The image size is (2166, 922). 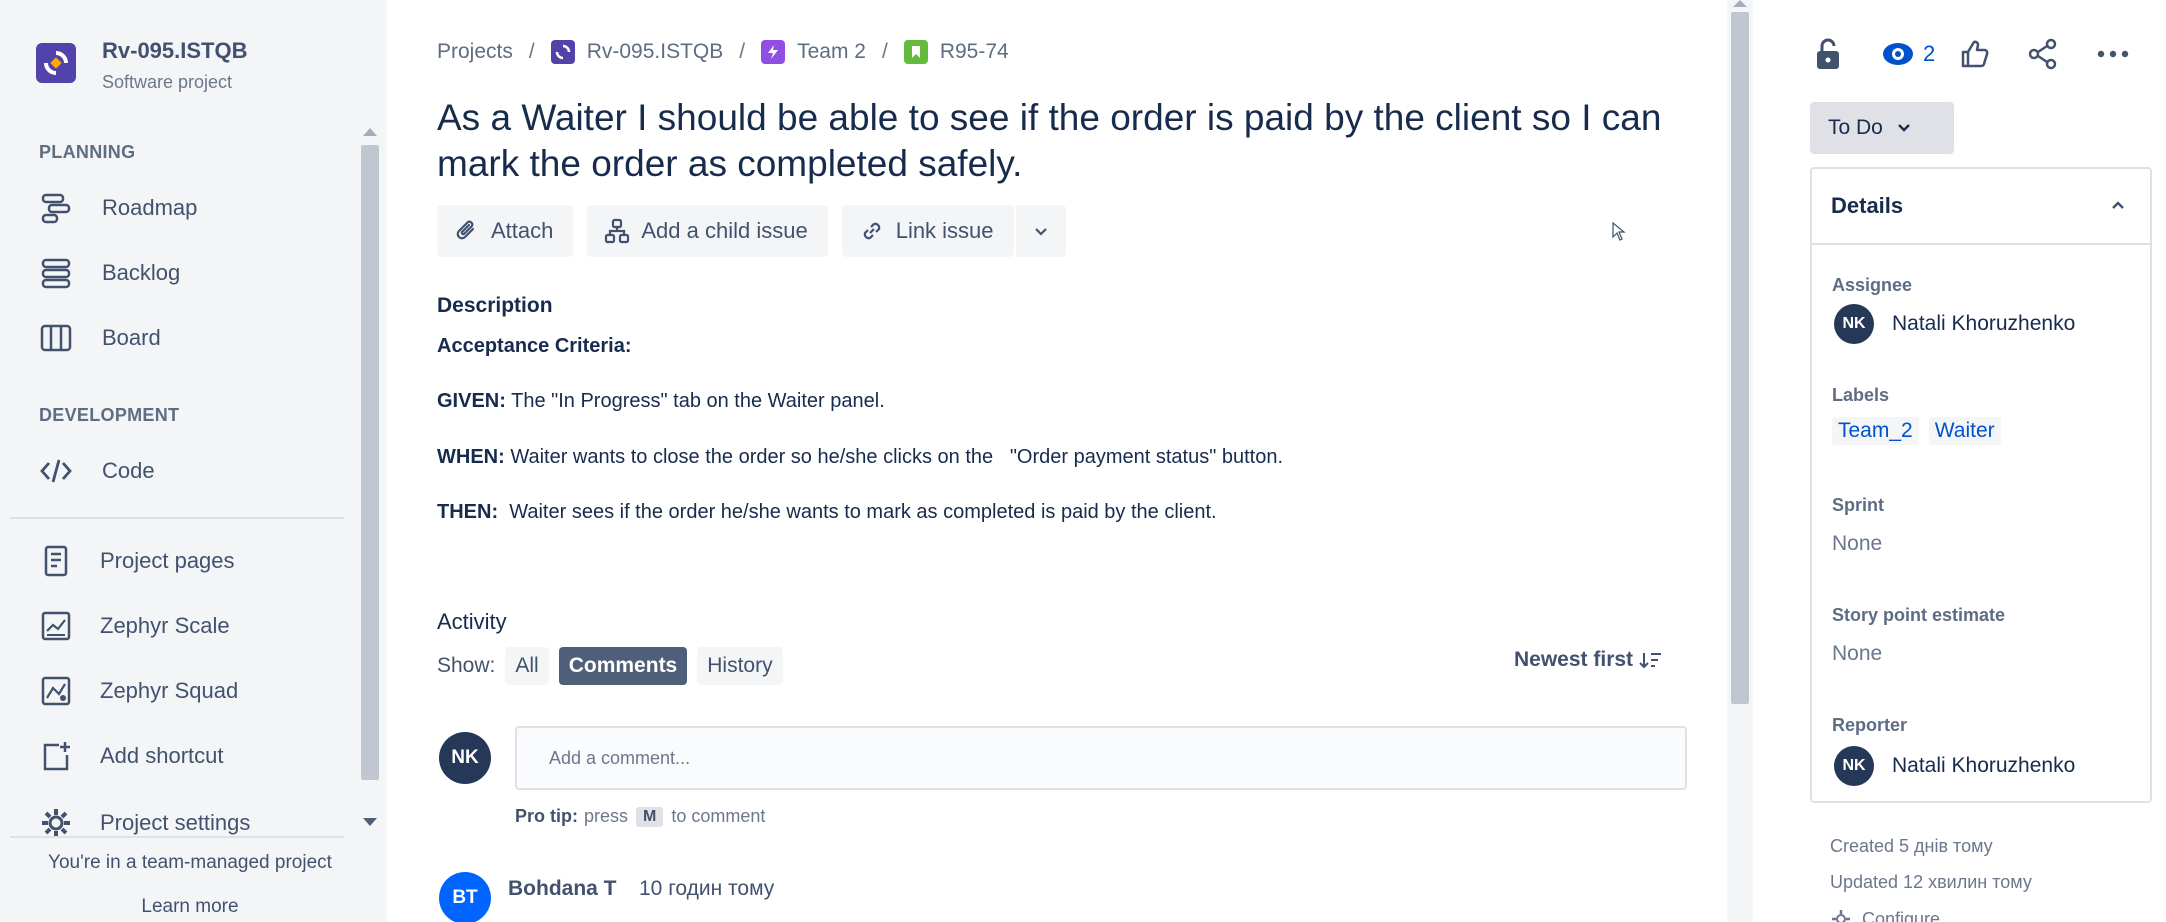 I want to click on restrict-button, so click(x=1828, y=54).